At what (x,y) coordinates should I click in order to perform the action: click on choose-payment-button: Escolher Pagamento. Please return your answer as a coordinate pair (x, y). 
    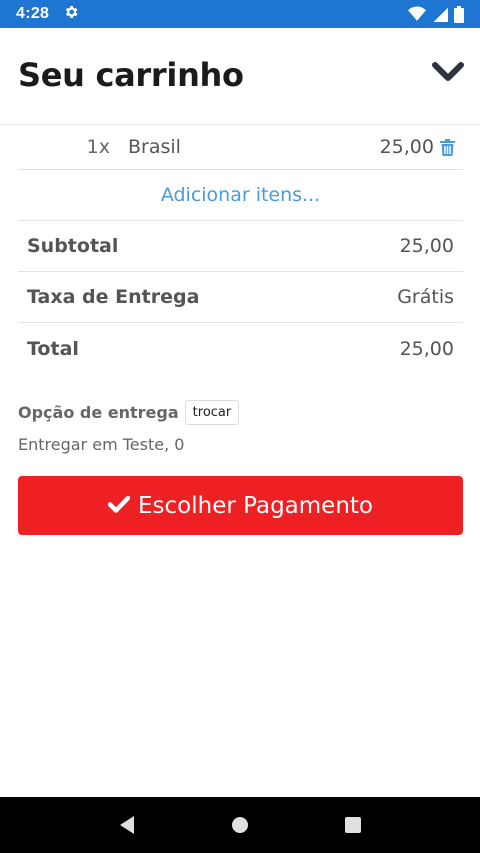
    Looking at the image, I should click on (240, 505).